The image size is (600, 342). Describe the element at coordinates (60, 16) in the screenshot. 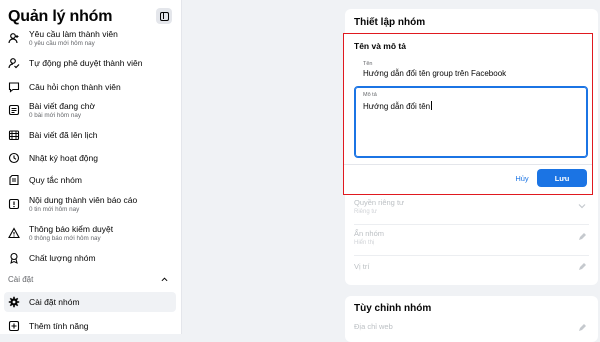

I see `sidebar-title: Quản lý nhóm` at that location.